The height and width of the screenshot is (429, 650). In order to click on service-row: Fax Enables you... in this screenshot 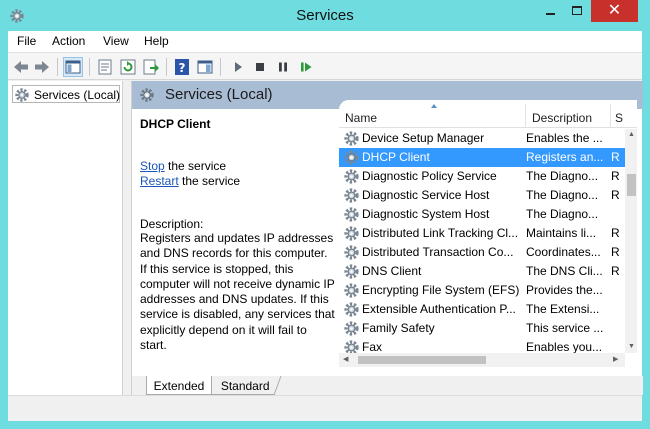, I will do `click(482, 345)`.